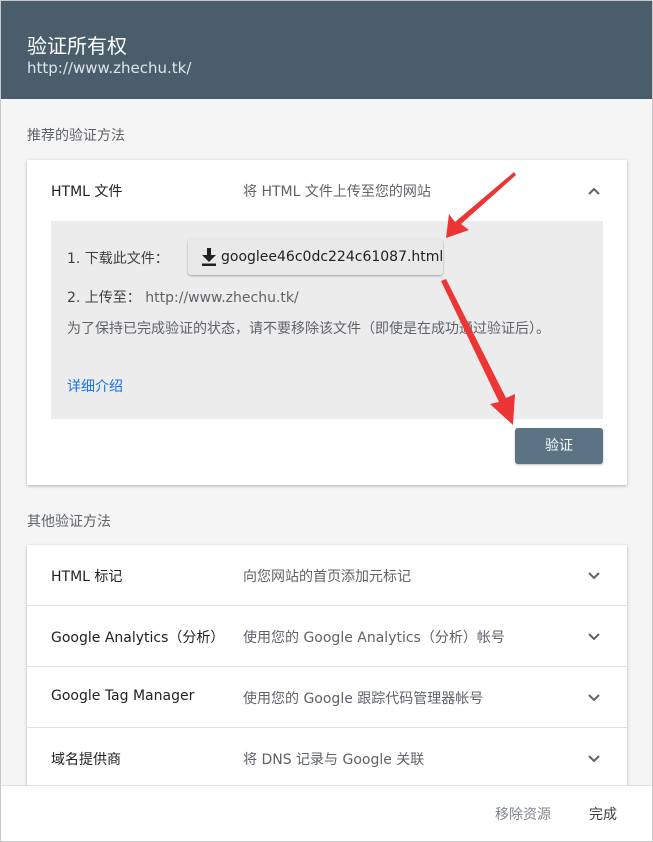 This screenshot has width=653, height=842. I want to click on verify-button: 验证, so click(559, 446).